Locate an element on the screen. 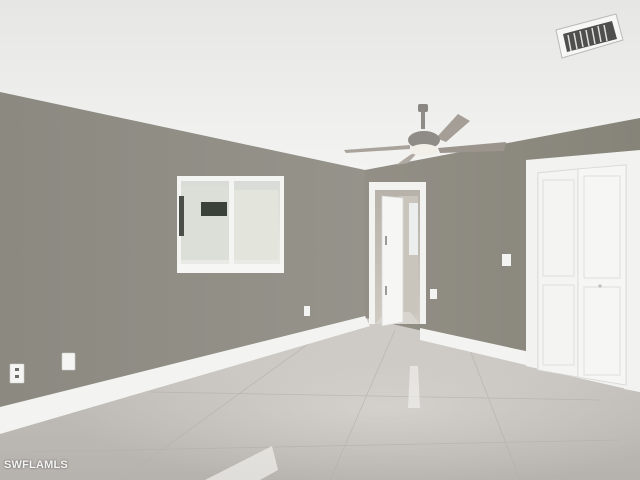  fan-light is located at coordinates (424, 150).